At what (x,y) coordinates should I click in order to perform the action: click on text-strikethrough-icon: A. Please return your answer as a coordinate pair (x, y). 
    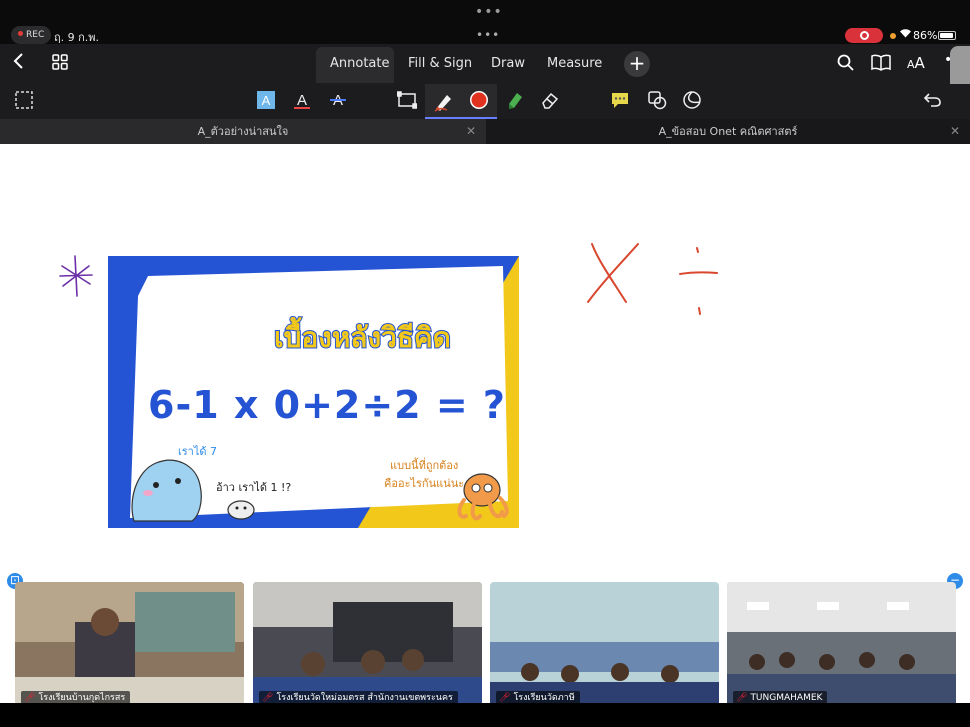
    Looking at the image, I should click on (339, 101).